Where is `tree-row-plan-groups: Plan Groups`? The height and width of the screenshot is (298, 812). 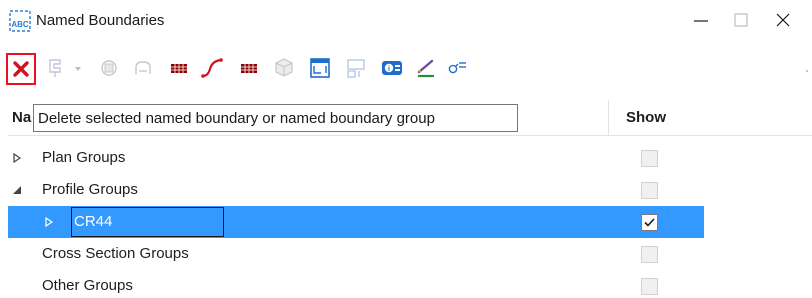
tree-row-plan-groups: Plan Groups is located at coordinates (410, 158).